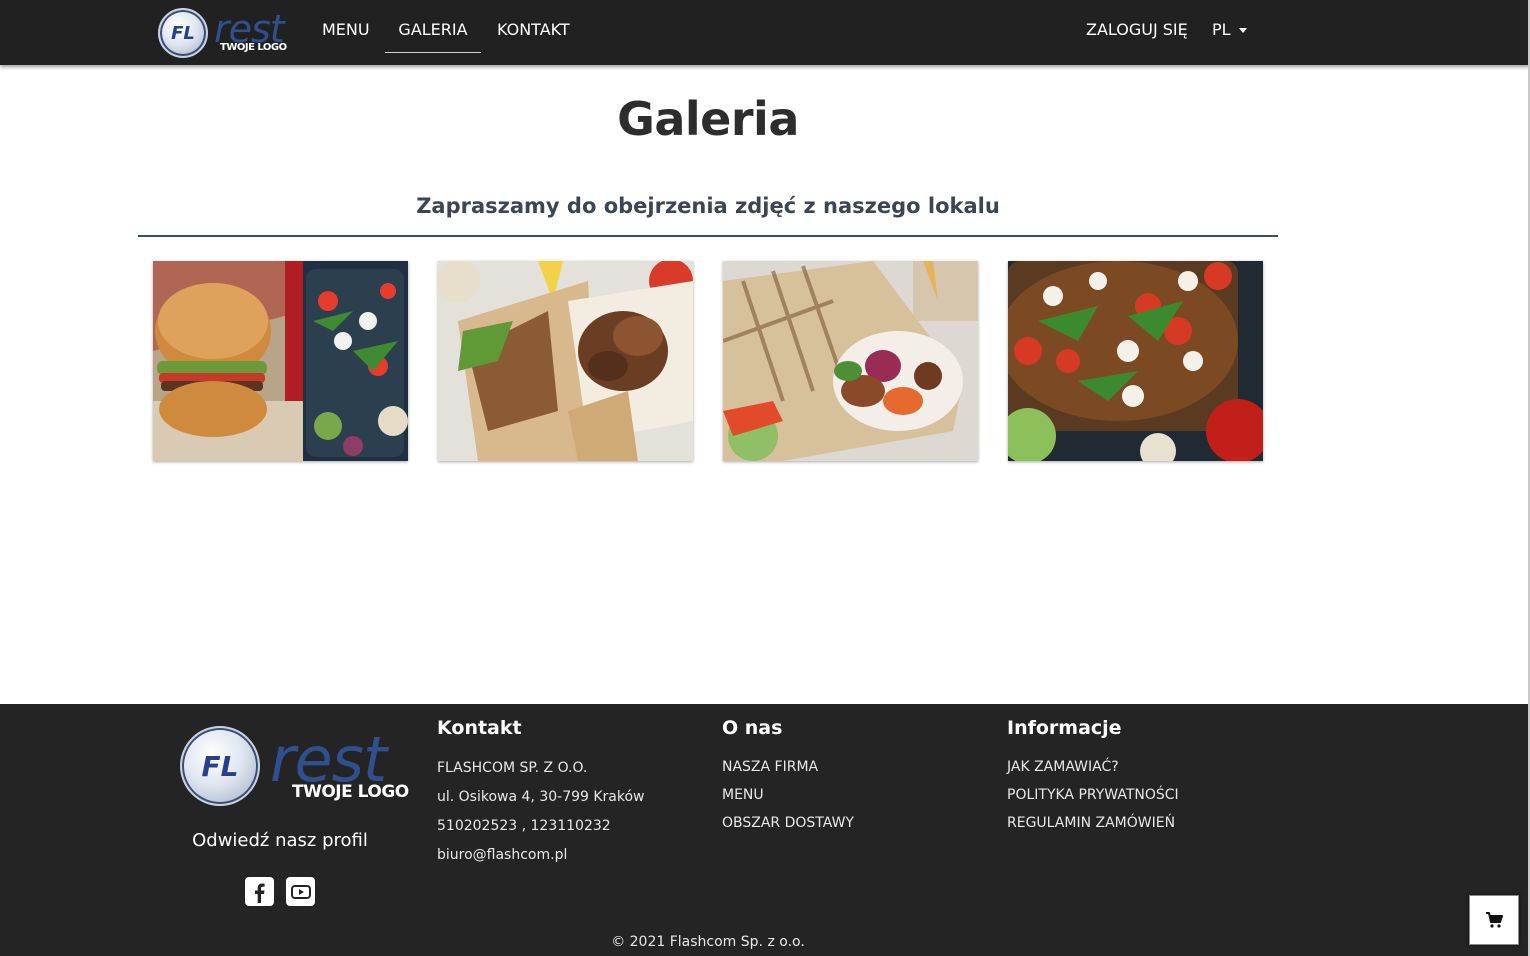 This screenshot has width=1530, height=956. I want to click on nav-active-indicator, so click(433, 52).